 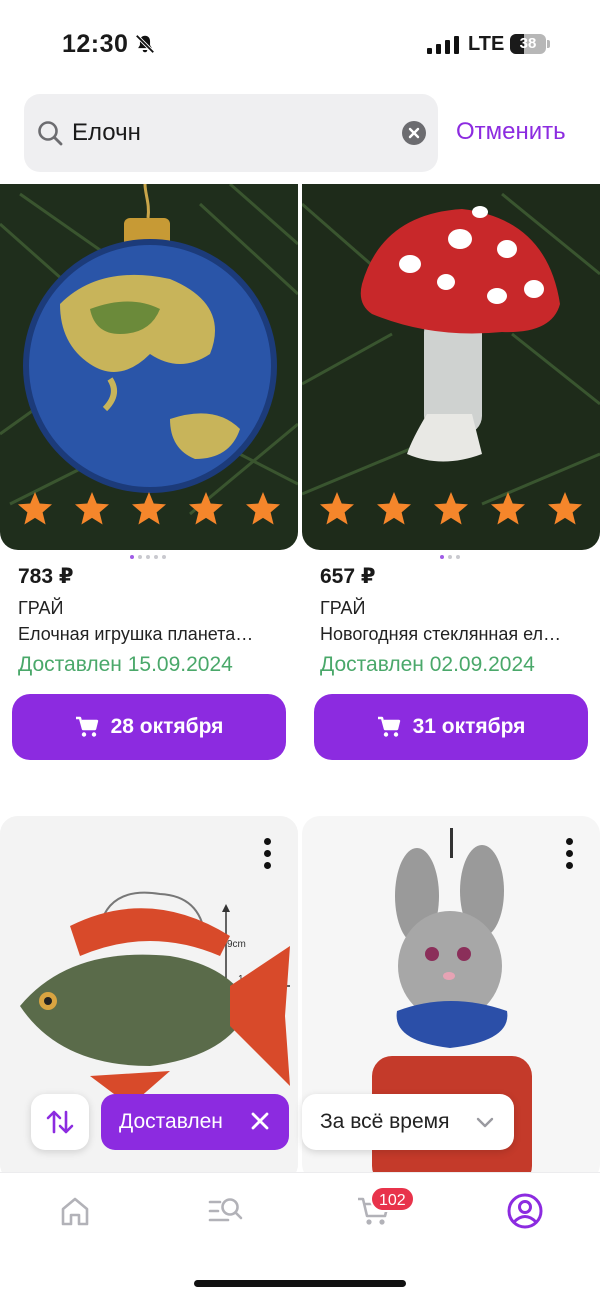 I want to click on catalog-search-icon, so click(x=226, y=1211).